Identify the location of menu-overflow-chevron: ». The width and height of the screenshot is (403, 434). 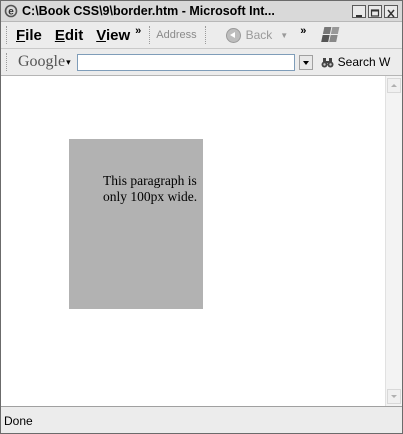
(138, 31).